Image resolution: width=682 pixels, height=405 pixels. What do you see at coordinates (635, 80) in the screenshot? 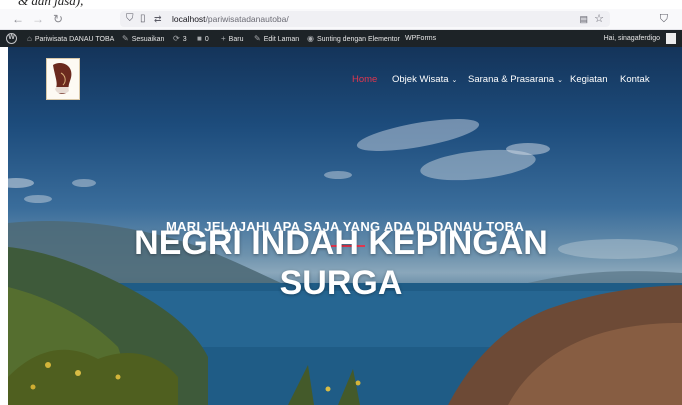
I see `menu-kontak: Kontak` at bounding box center [635, 80].